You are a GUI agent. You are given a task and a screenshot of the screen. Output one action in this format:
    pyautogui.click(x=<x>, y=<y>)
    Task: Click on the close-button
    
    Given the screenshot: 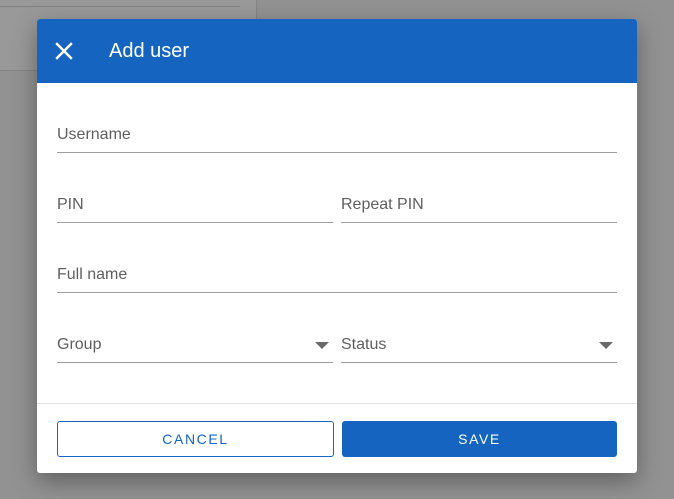 What is the action you would take?
    pyautogui.click(x=64, y=51)
    